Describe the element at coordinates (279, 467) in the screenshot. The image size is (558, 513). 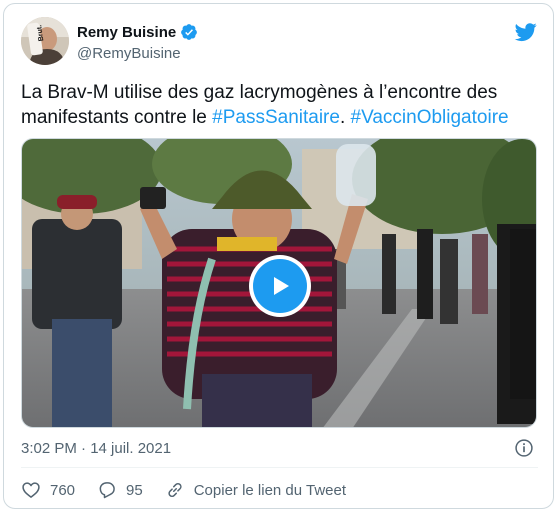
I see `divider` at that location.